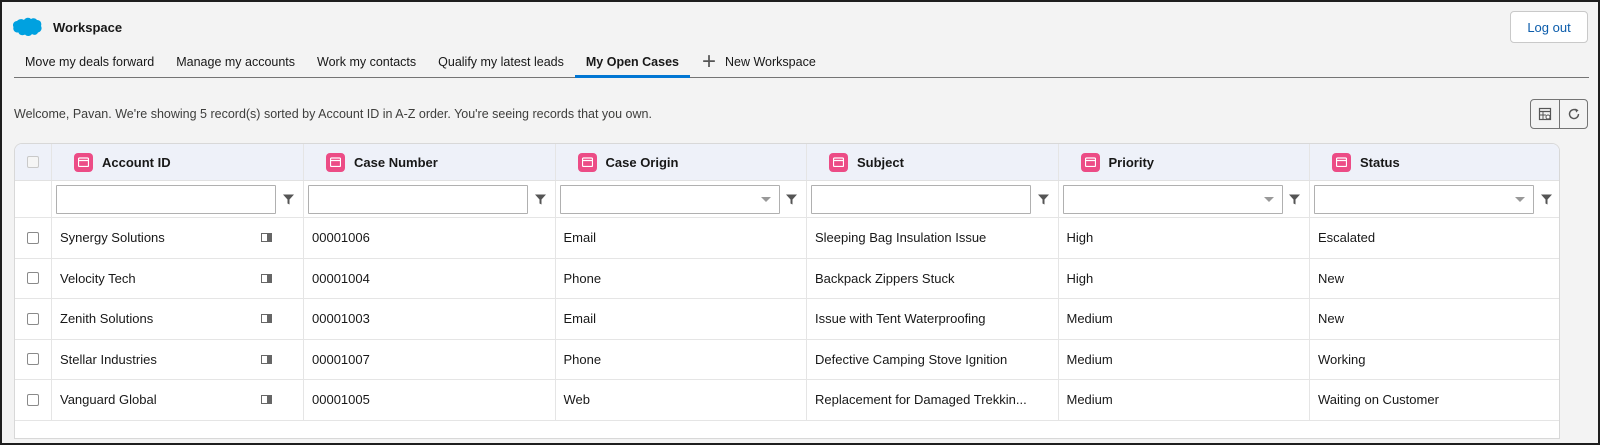  What do you see at coordinates (932, 278) in the screenshot?
I see `cell-subject: Backpack Zippers Stuck` at bounding box center [932, 278].